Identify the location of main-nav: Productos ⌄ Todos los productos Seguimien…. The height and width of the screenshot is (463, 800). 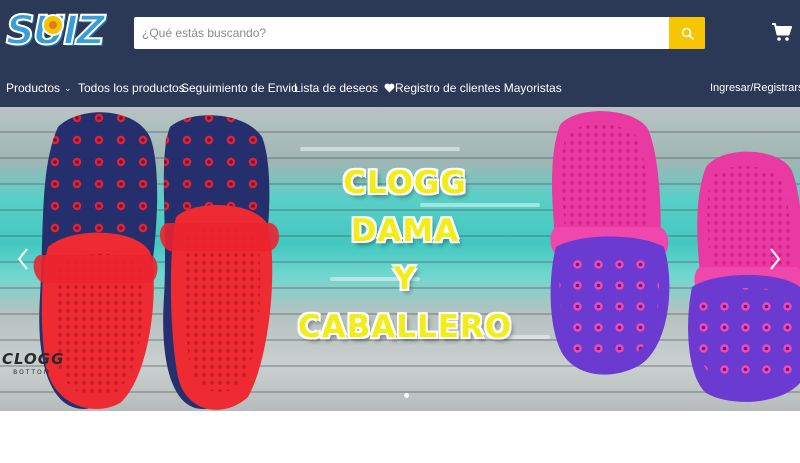
(400, 88).